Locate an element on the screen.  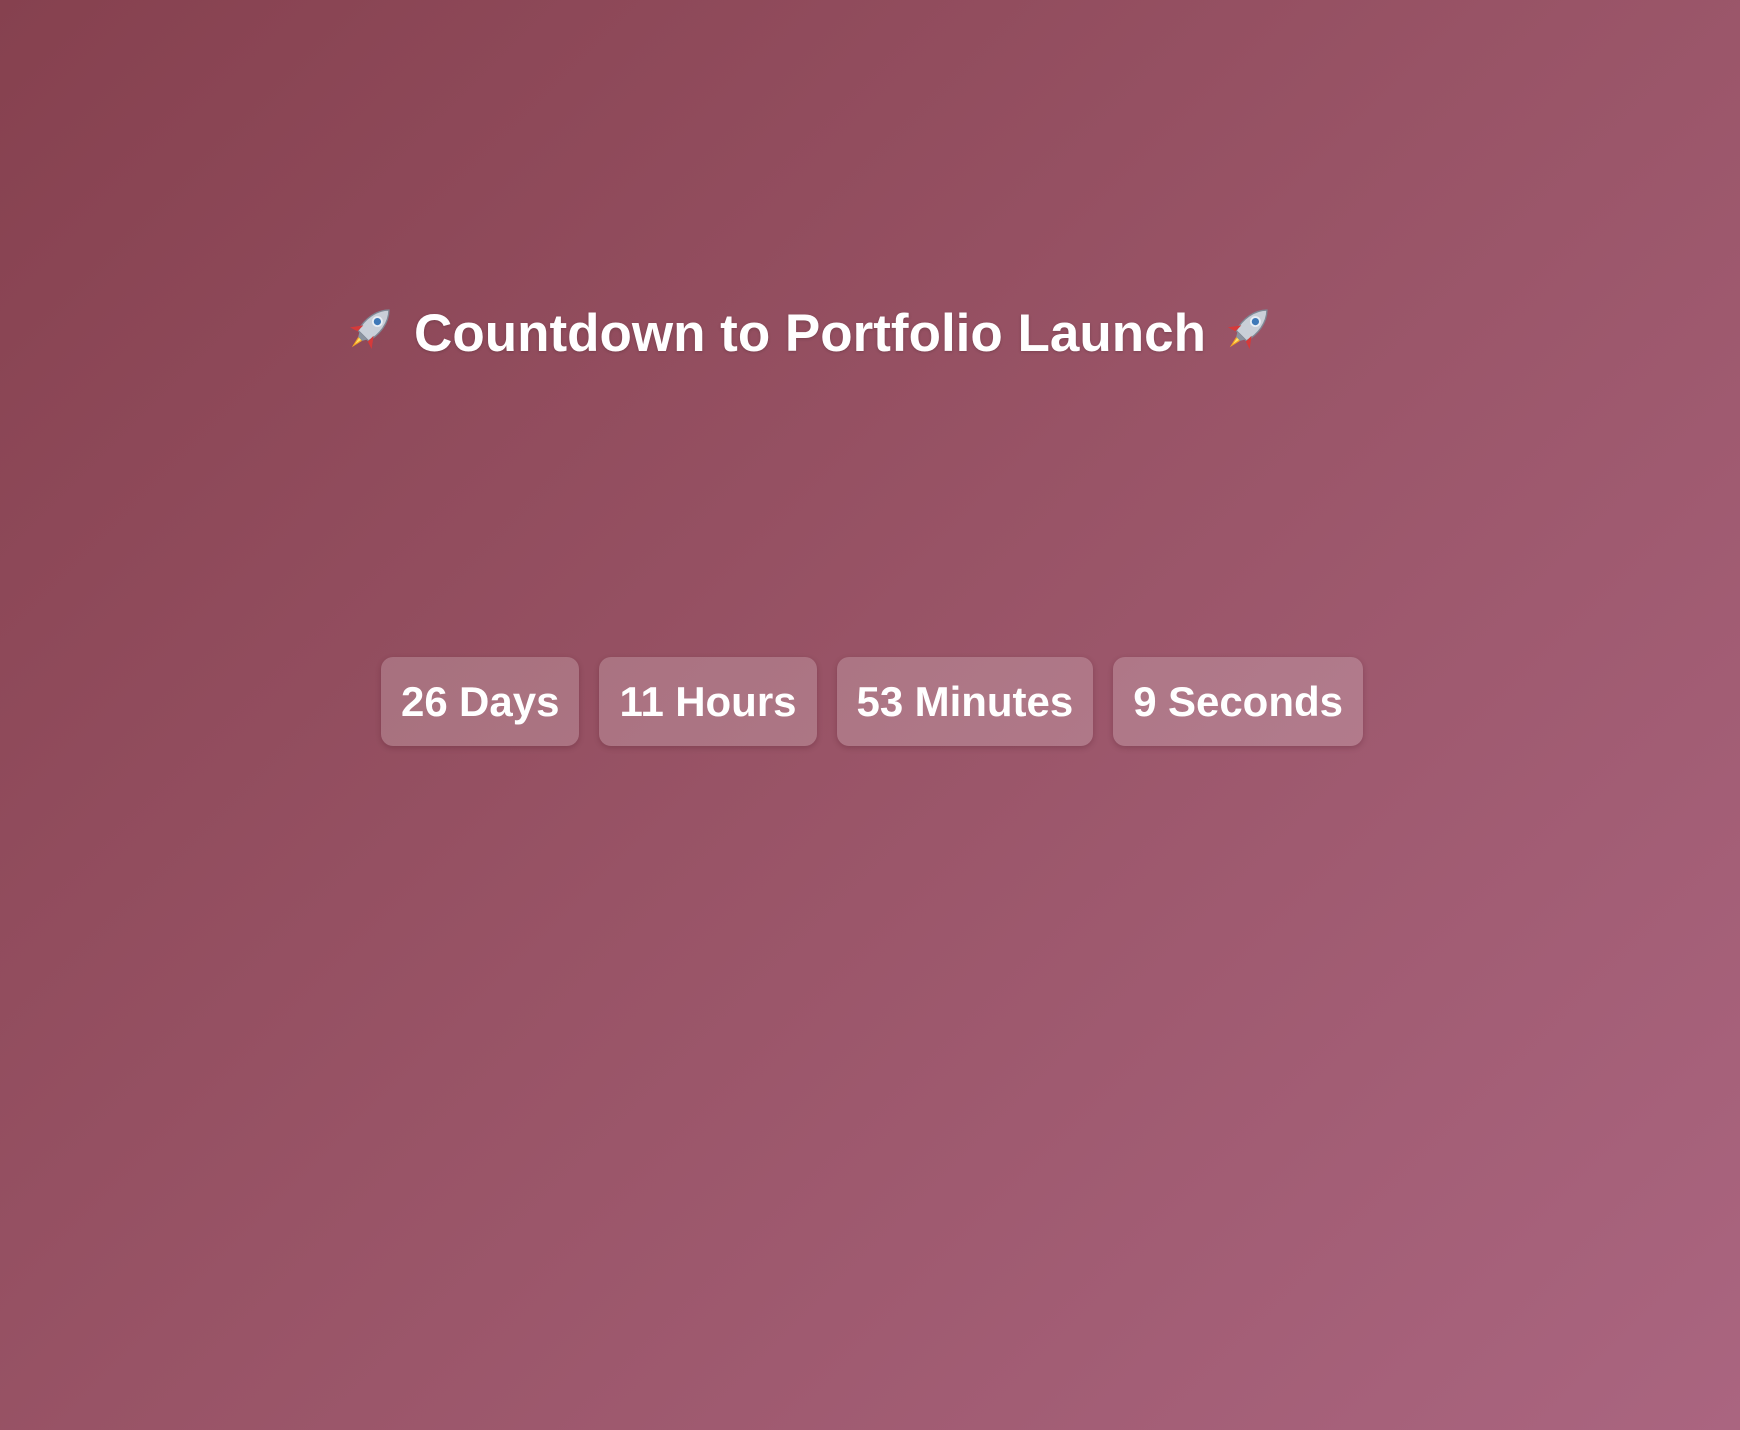
countdown-timer: 26 Days 11 Hours 53 Minutes 9 Seconds is located at coordinates (872, 701).